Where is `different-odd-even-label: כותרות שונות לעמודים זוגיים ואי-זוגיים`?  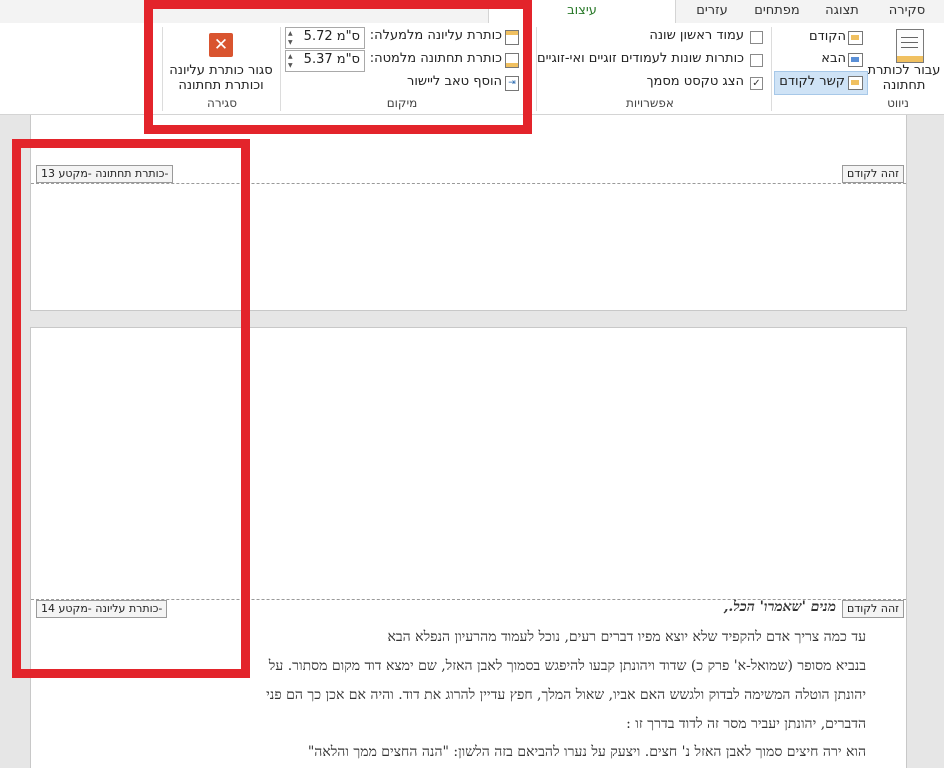 different-odd-even-label: כותרות שונות לעמודים זוגיים ואי-זוגיים is located at coordinates (640, 58).